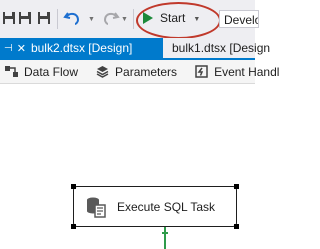  I want to click on tab-parameters: Parameters, so click(136, 72).